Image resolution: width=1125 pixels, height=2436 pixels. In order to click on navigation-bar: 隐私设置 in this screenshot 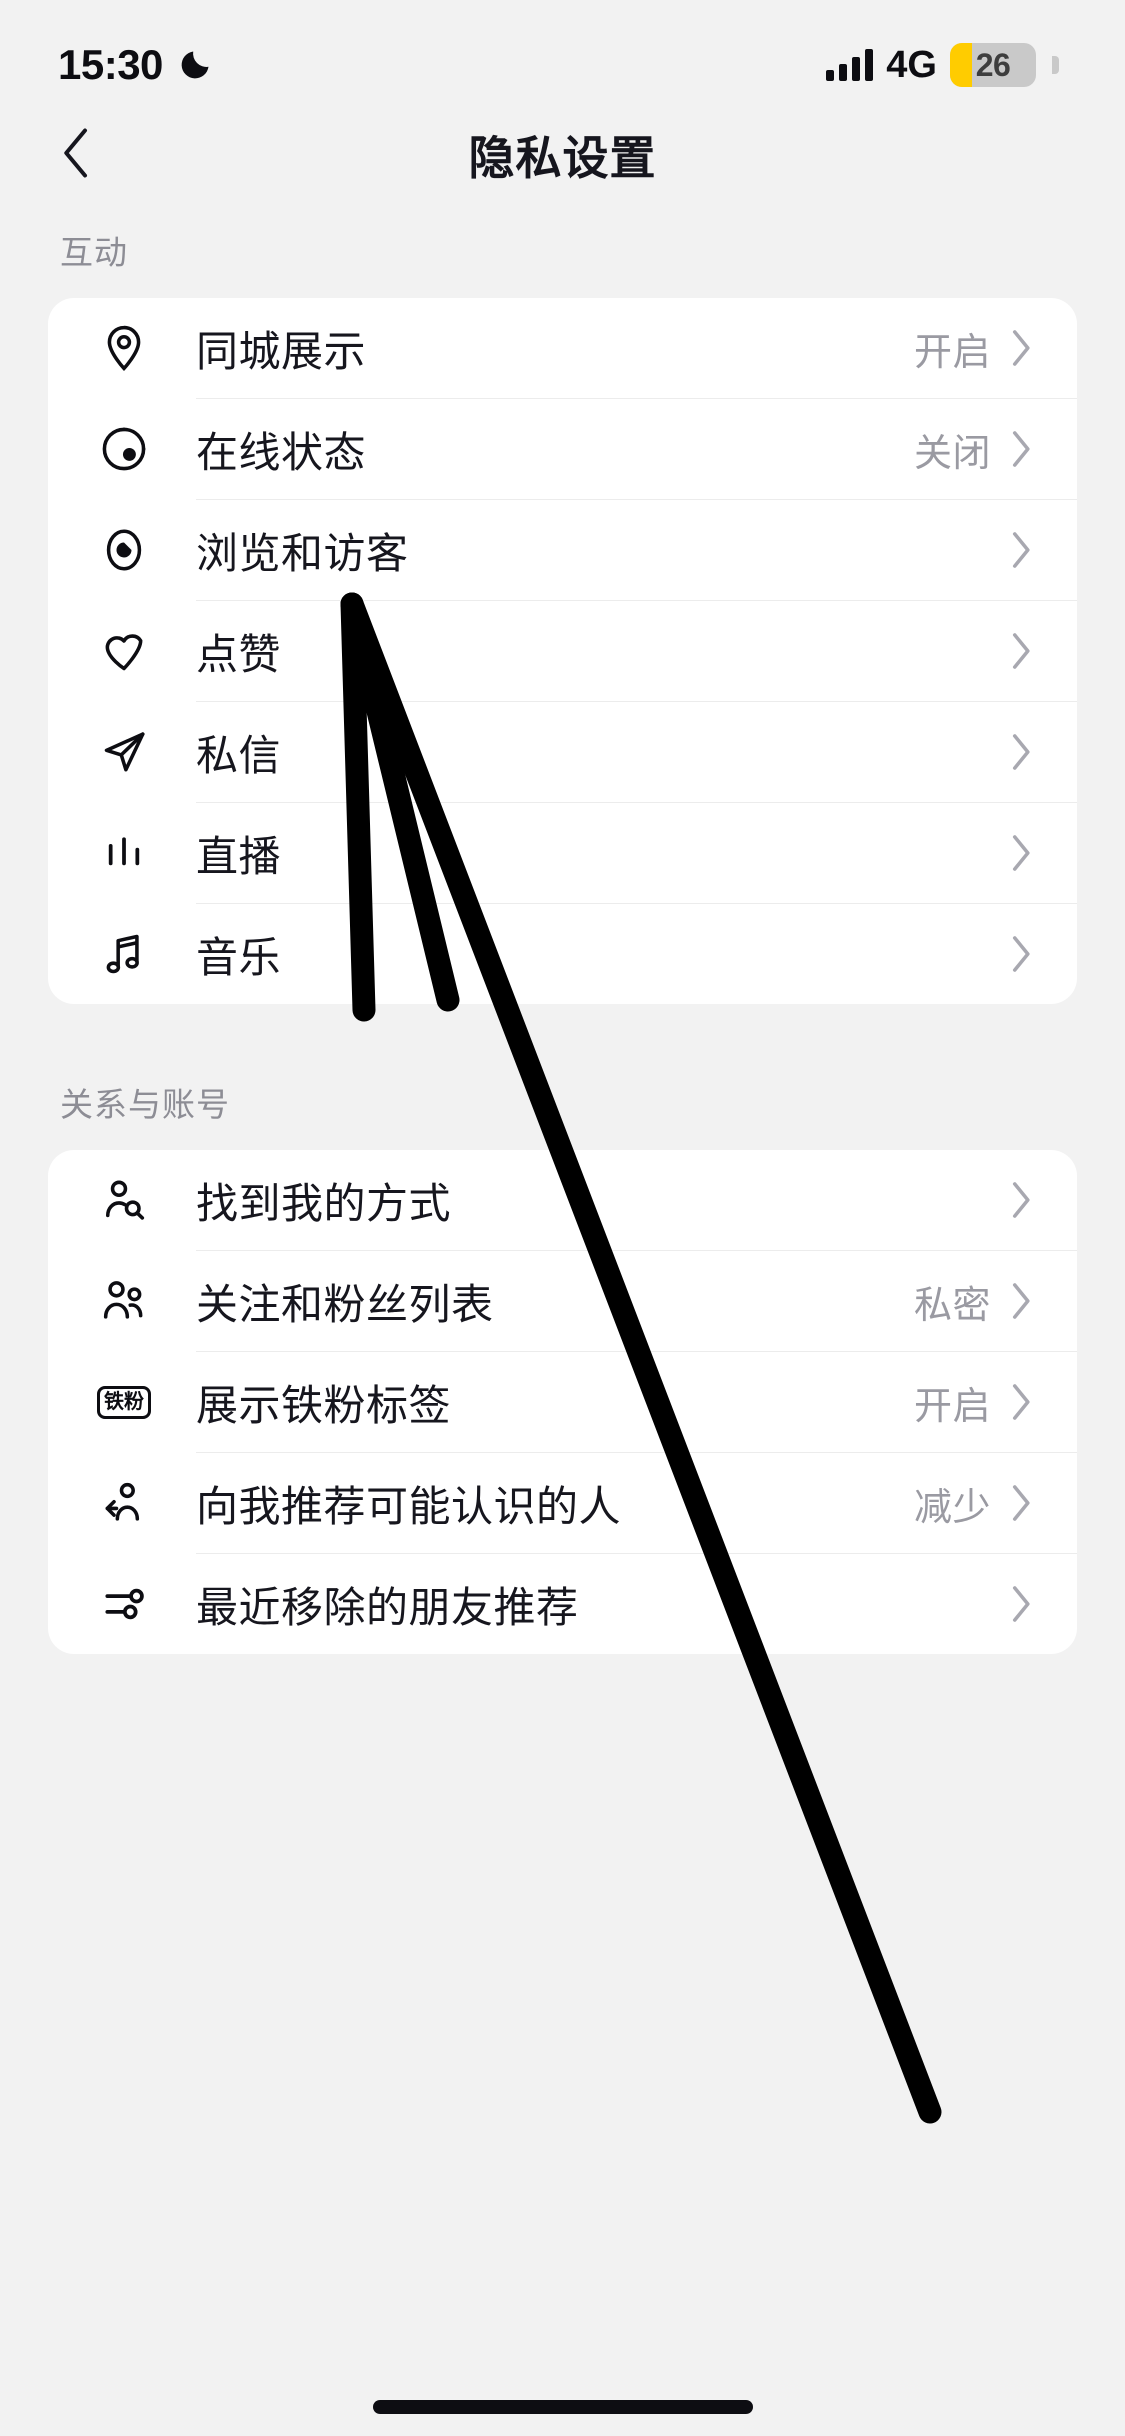, I will do `click(562, 155)`.